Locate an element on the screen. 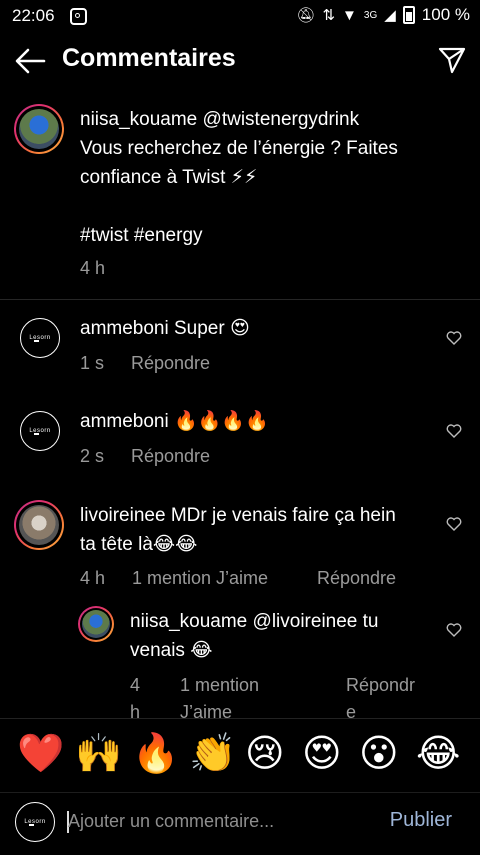  comment-time: 1 s is located at coordinates (92, 363).